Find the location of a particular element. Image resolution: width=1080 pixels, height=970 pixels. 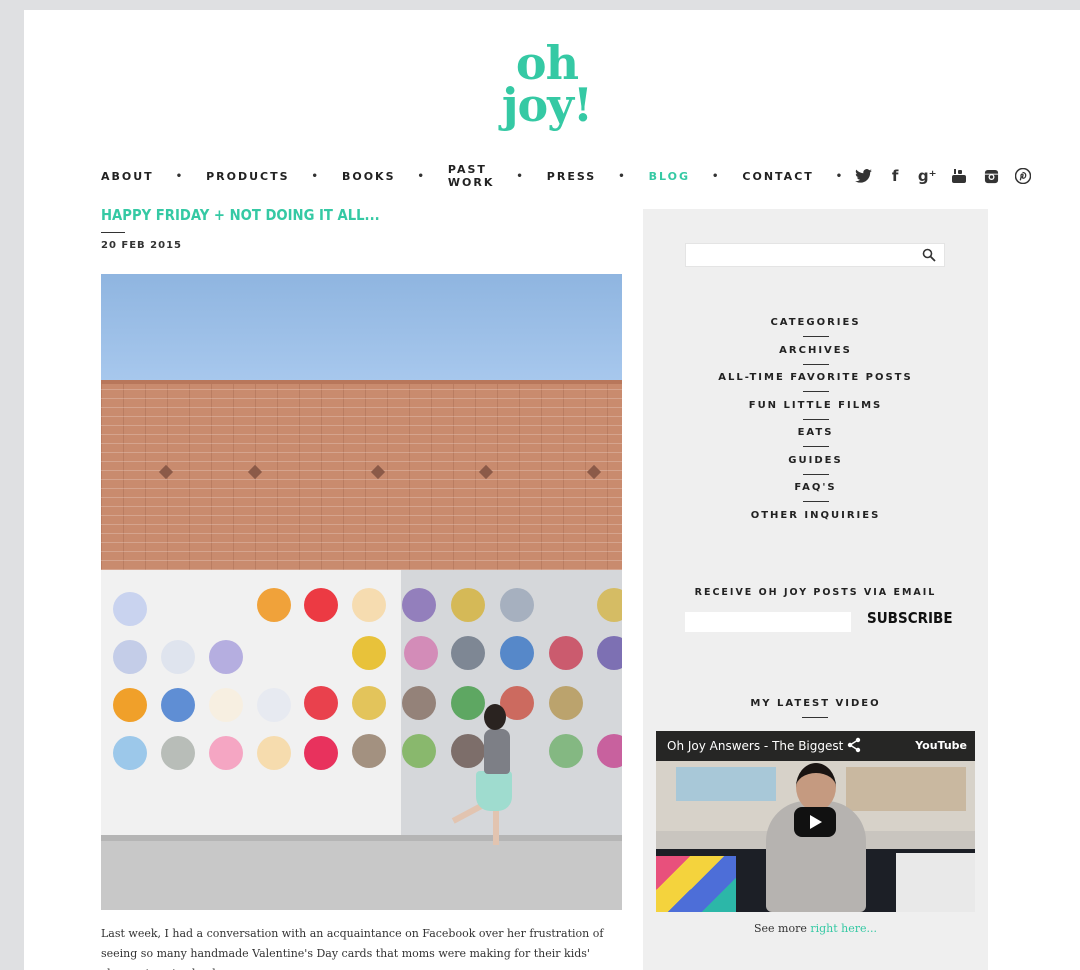

photo-curb is located at coordinates (361, 838).